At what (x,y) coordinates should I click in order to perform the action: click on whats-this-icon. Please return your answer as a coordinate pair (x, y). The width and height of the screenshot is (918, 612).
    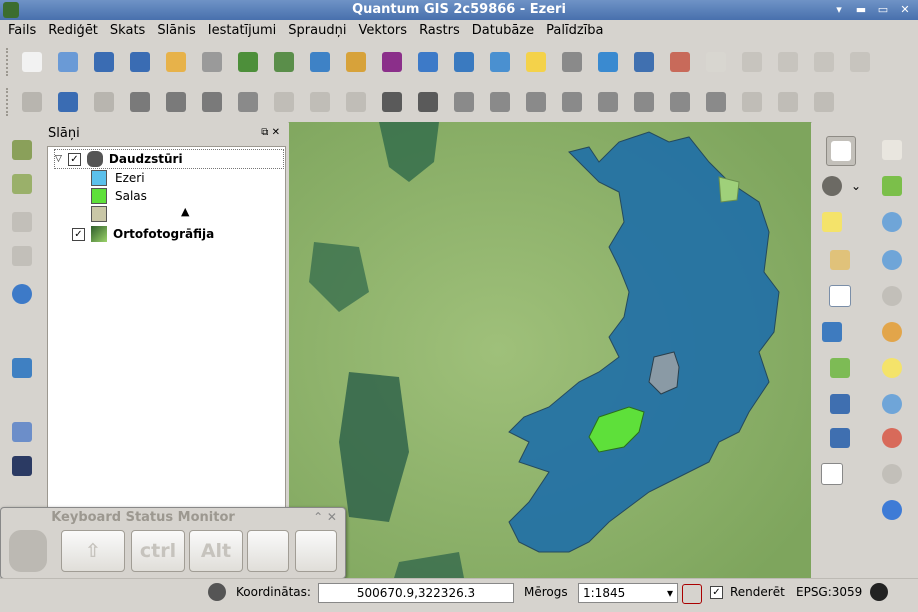
    Looking at the image, I should click on (22, 466).